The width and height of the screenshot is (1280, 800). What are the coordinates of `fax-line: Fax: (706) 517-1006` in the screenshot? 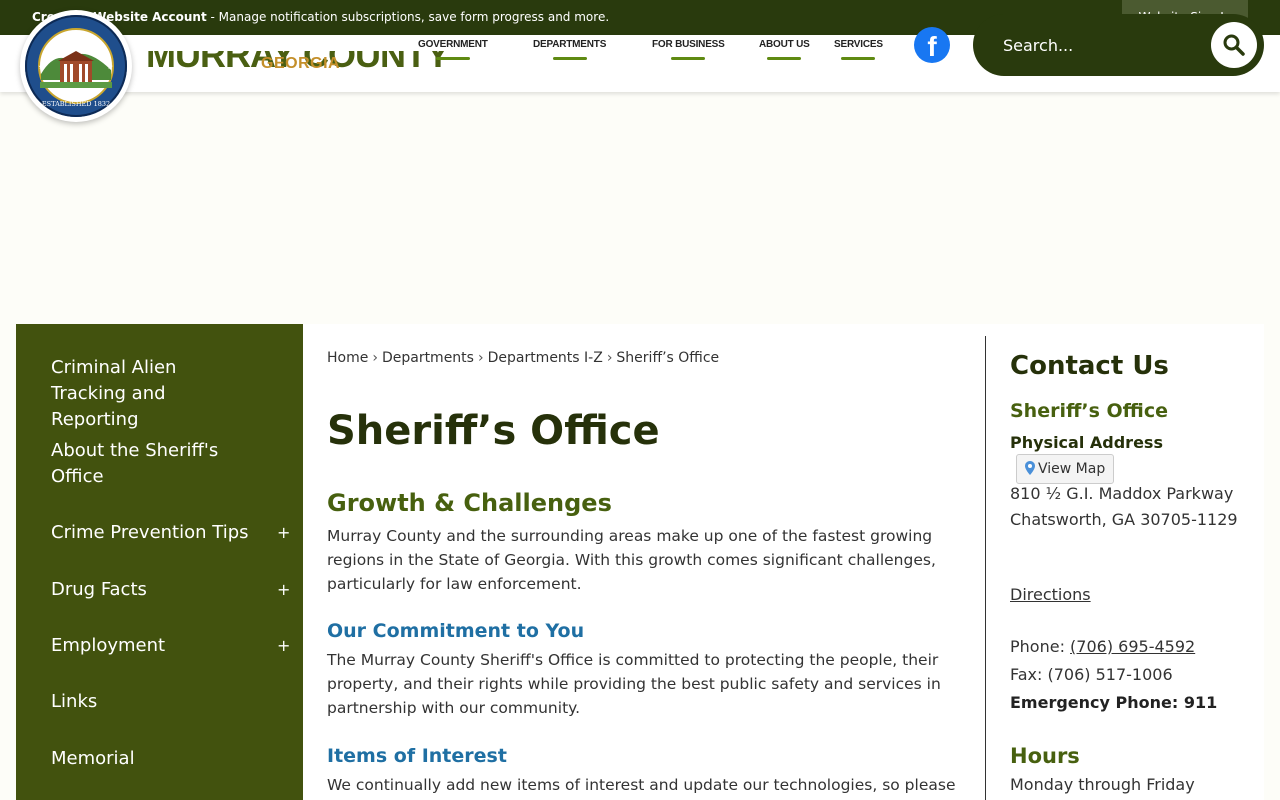 It's located at (1091, 674).